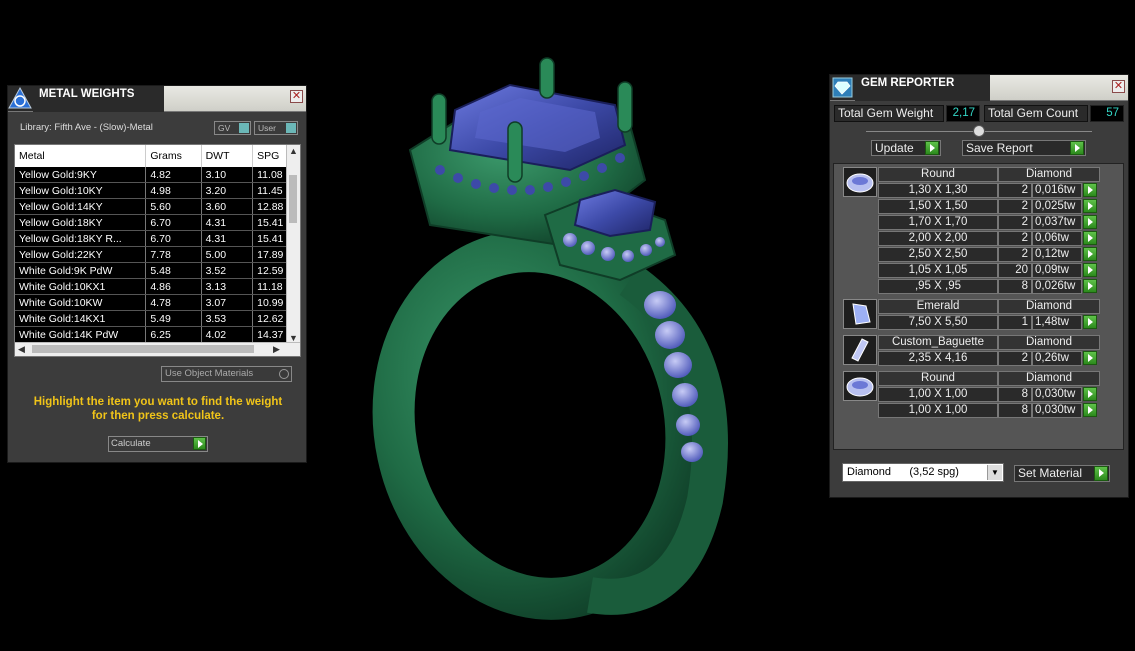  I want to click on metal-cell: White Gold:9K PdW, so click(81, 270).